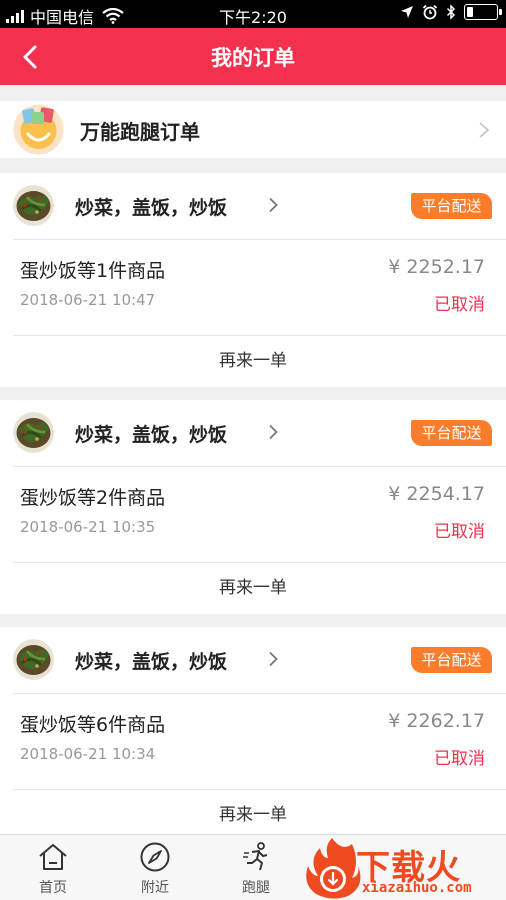 The width and height of the screenshot is (506, 900). Describe the element at coordinates (88, 300) in the screenshot. I see `order-date: 2018-06-21 10:47` at that location.